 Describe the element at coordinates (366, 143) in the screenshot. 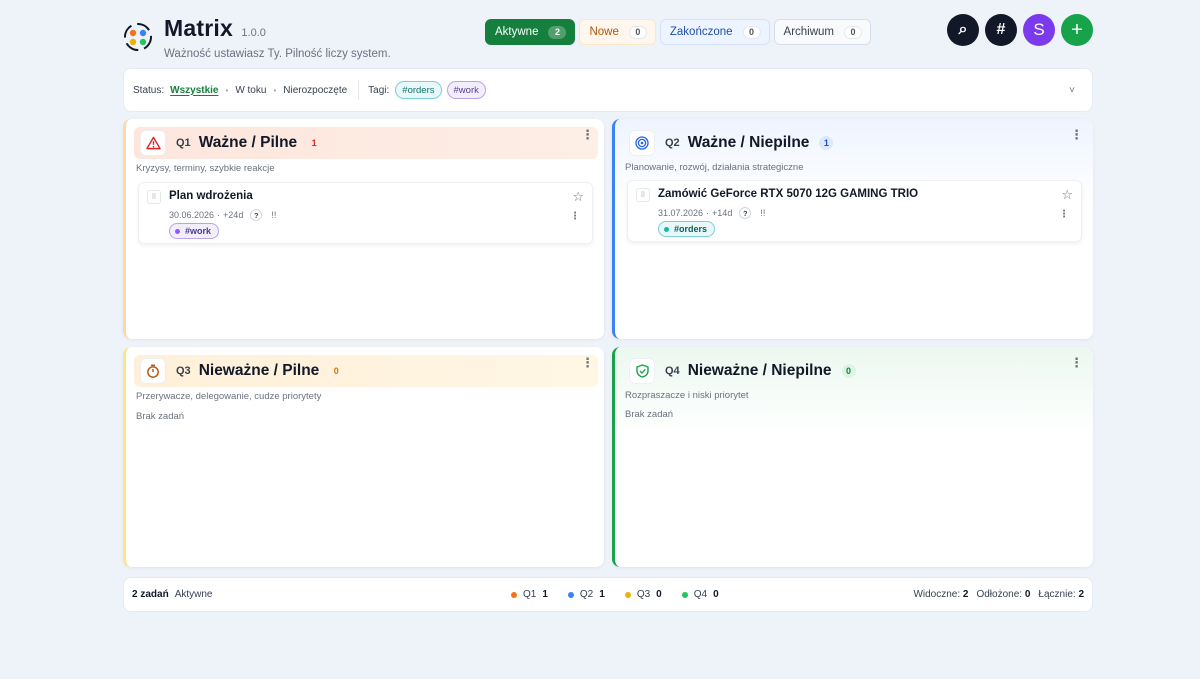

I see `quadrant-header: Q1 Ważne / Pilne 1` at that location.